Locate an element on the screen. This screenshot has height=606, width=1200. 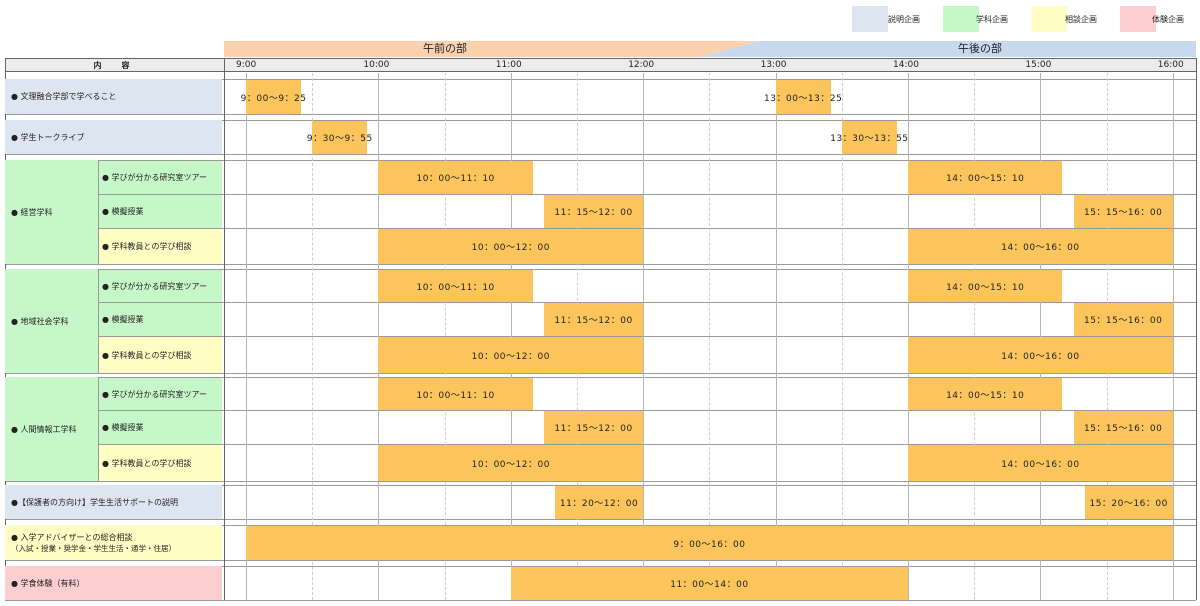
time-tick-label: 10:00 is located at coordinates (376, 65).